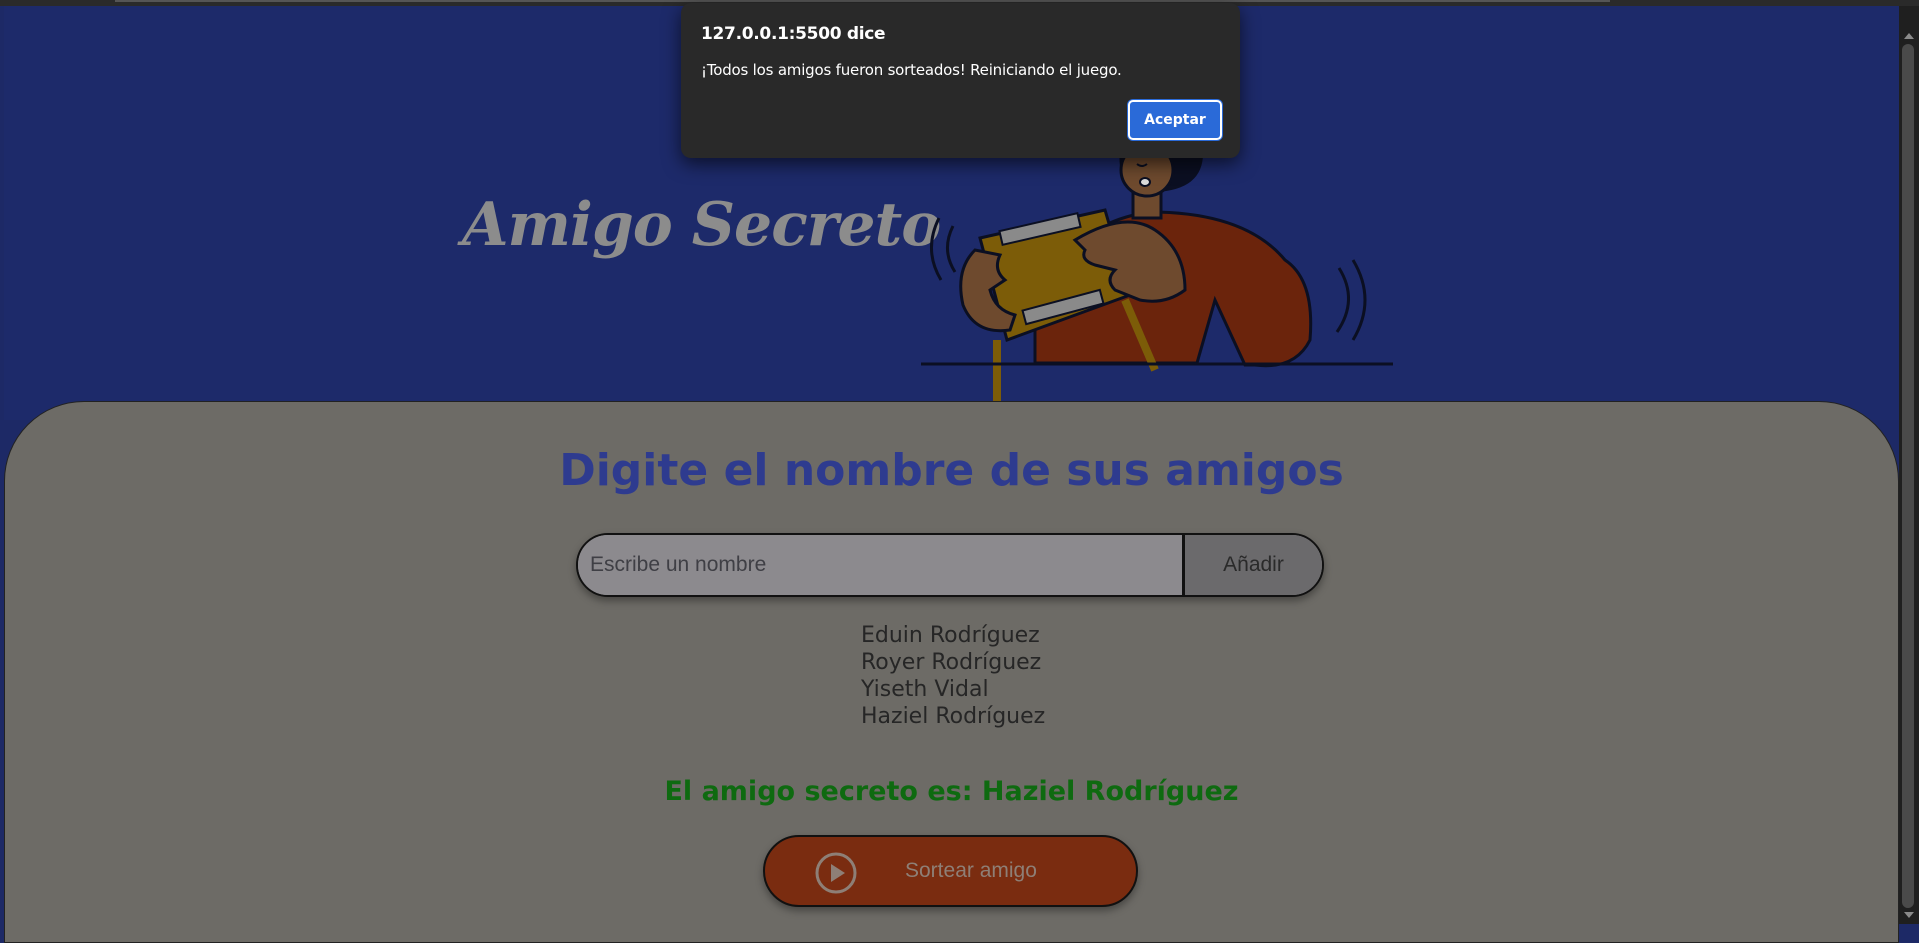  Describe the element at coordinates (1909, 915) in the screenshot. I see `scroll-down-arrow-icon` at that location.